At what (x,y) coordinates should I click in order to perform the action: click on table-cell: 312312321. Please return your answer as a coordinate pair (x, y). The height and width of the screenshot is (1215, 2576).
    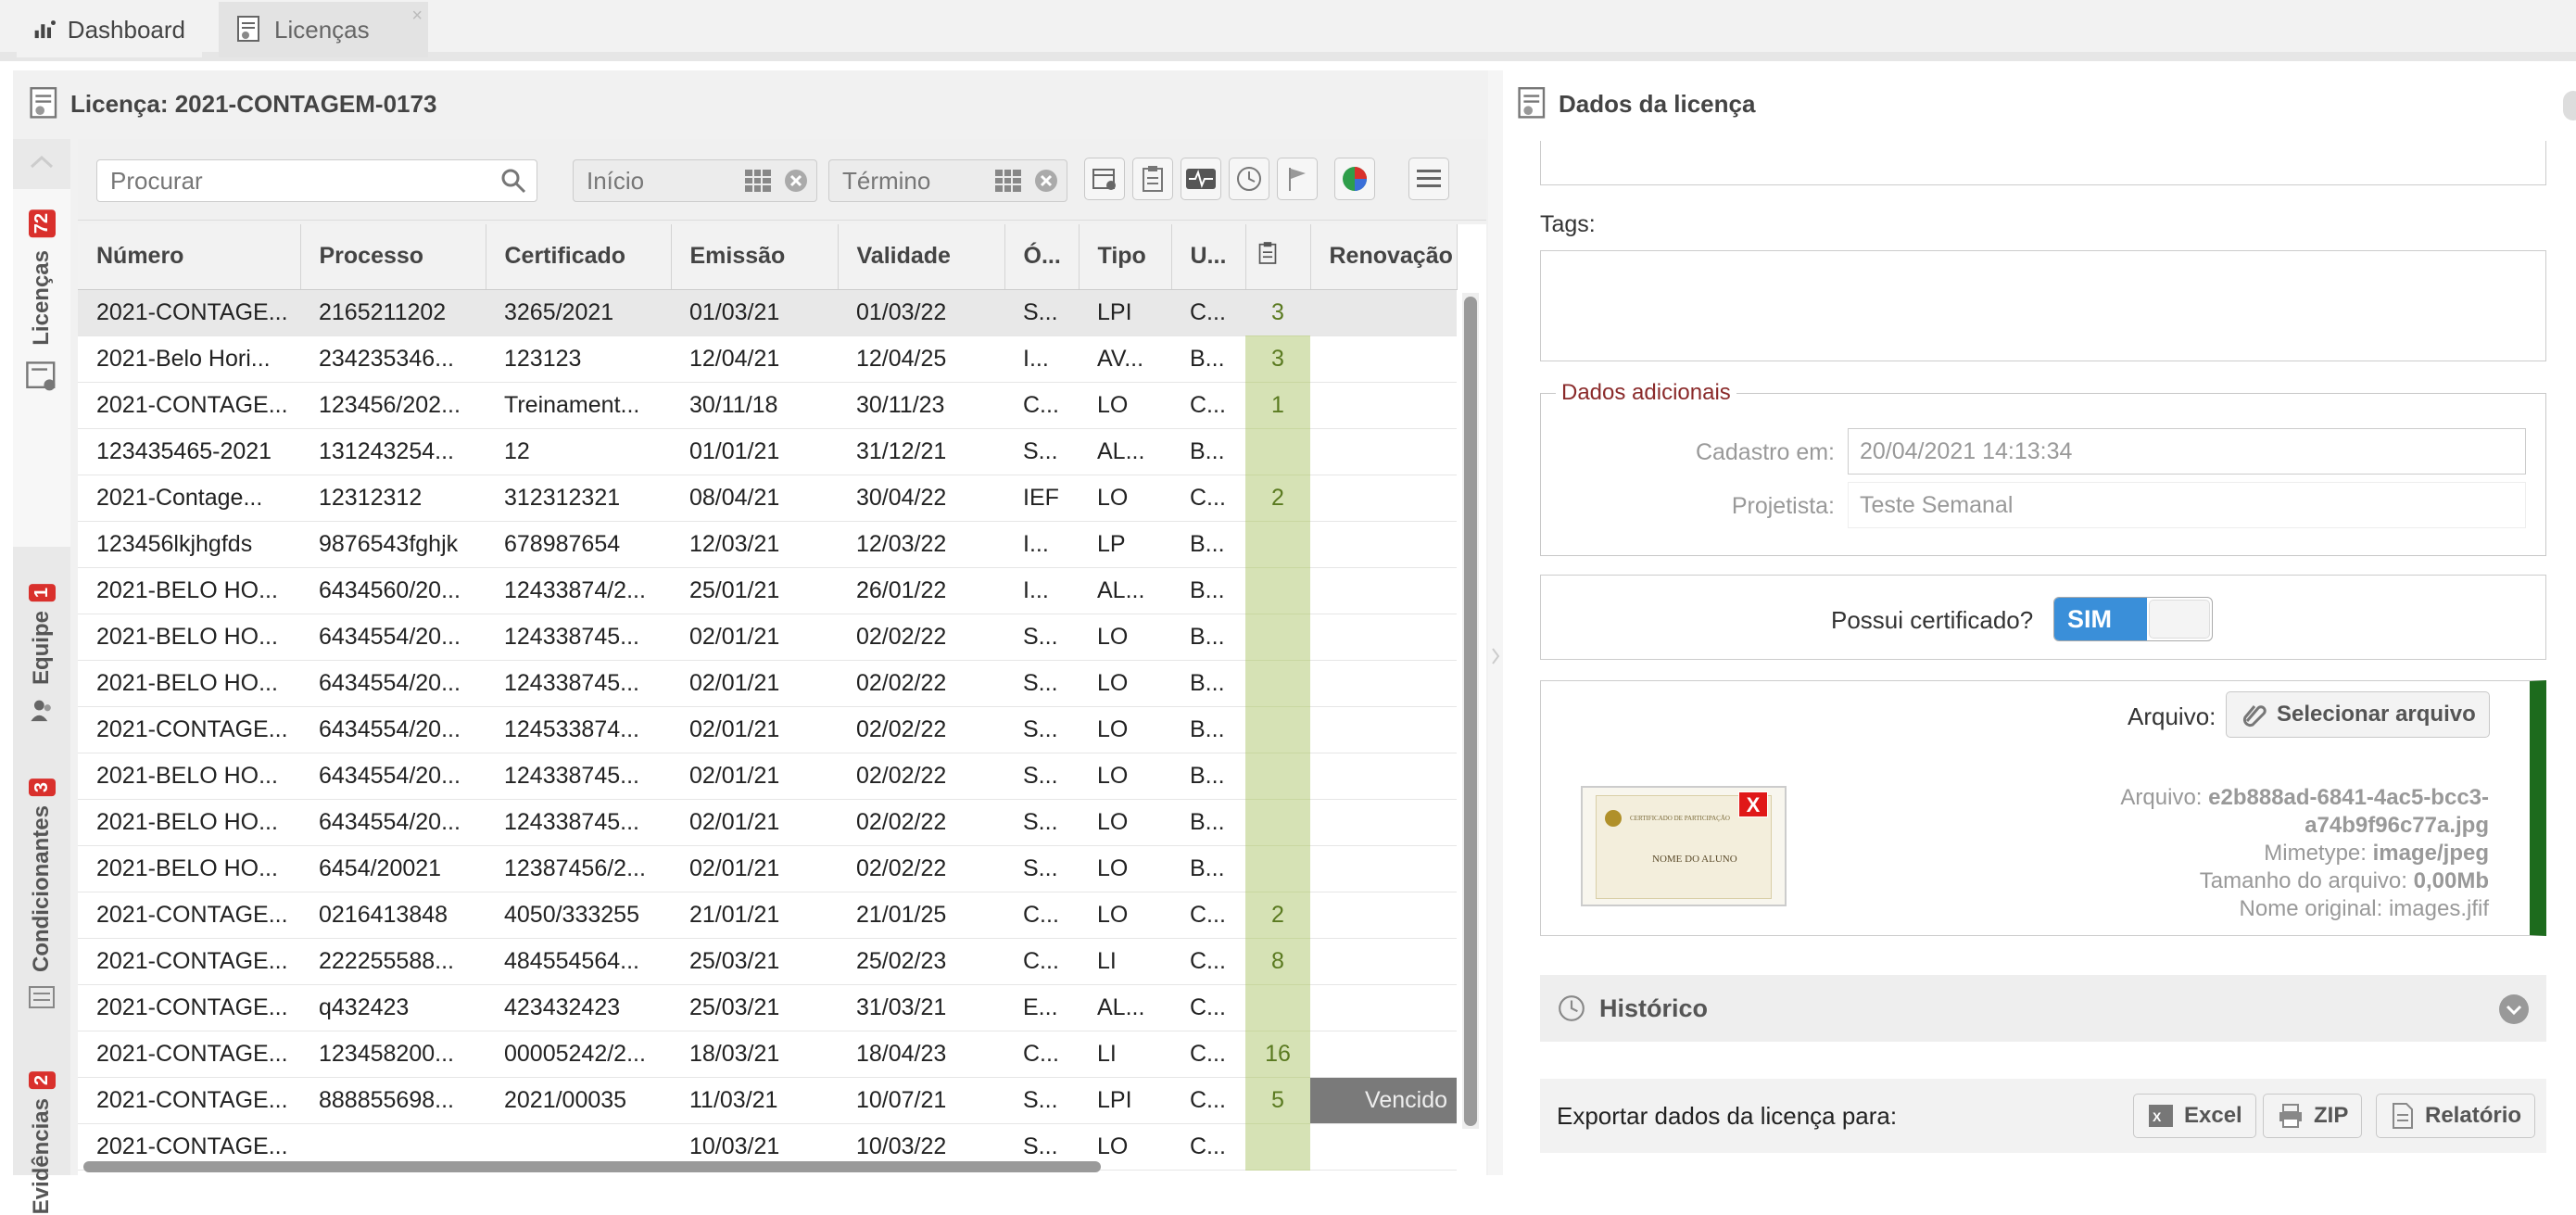
    Looking at the image, I should click on (579, 498).